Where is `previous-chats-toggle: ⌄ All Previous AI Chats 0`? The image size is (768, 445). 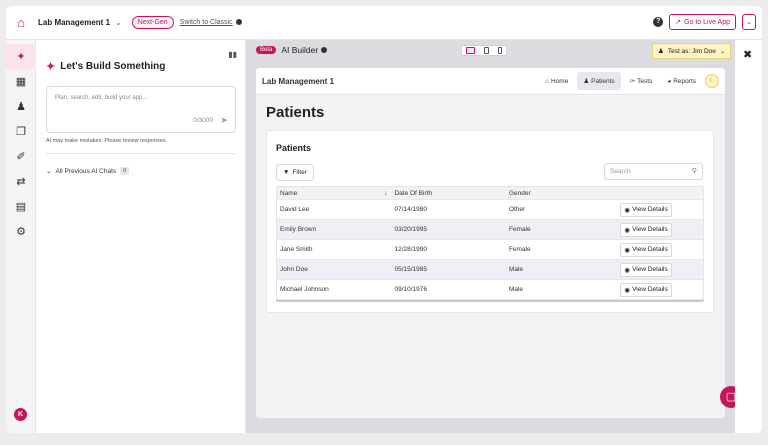 previous-chats-toggle: ⌄ All Previous AI Chats 0 is located at coordinates (88, 171).